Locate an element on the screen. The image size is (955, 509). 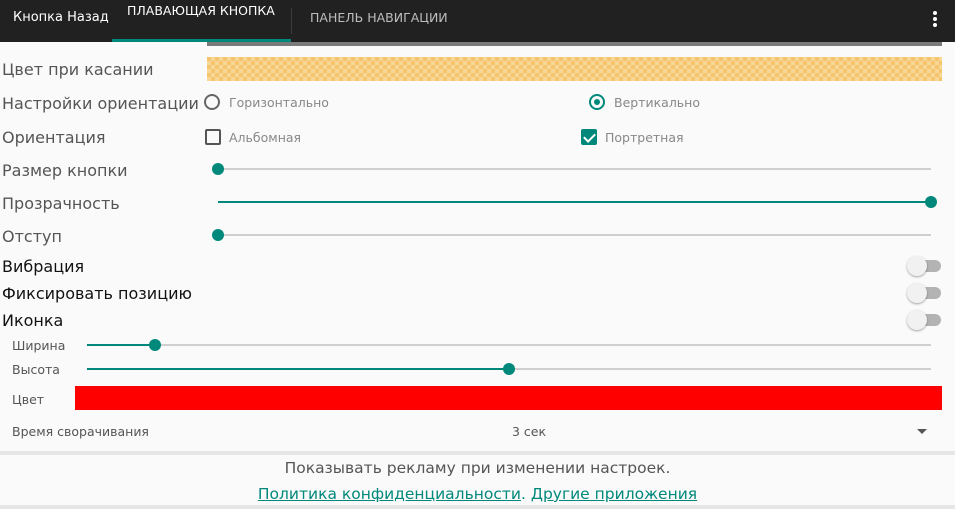
height-slider is located at coordinates (509, 369).